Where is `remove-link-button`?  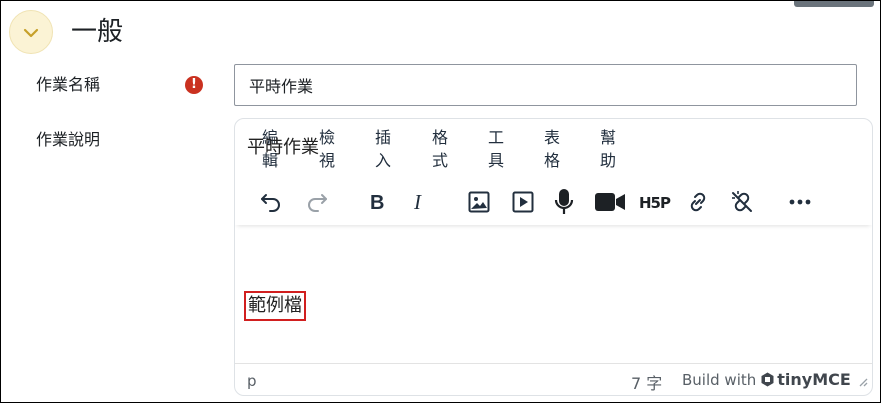 remove-link-button is located at coordinates (742, 202).